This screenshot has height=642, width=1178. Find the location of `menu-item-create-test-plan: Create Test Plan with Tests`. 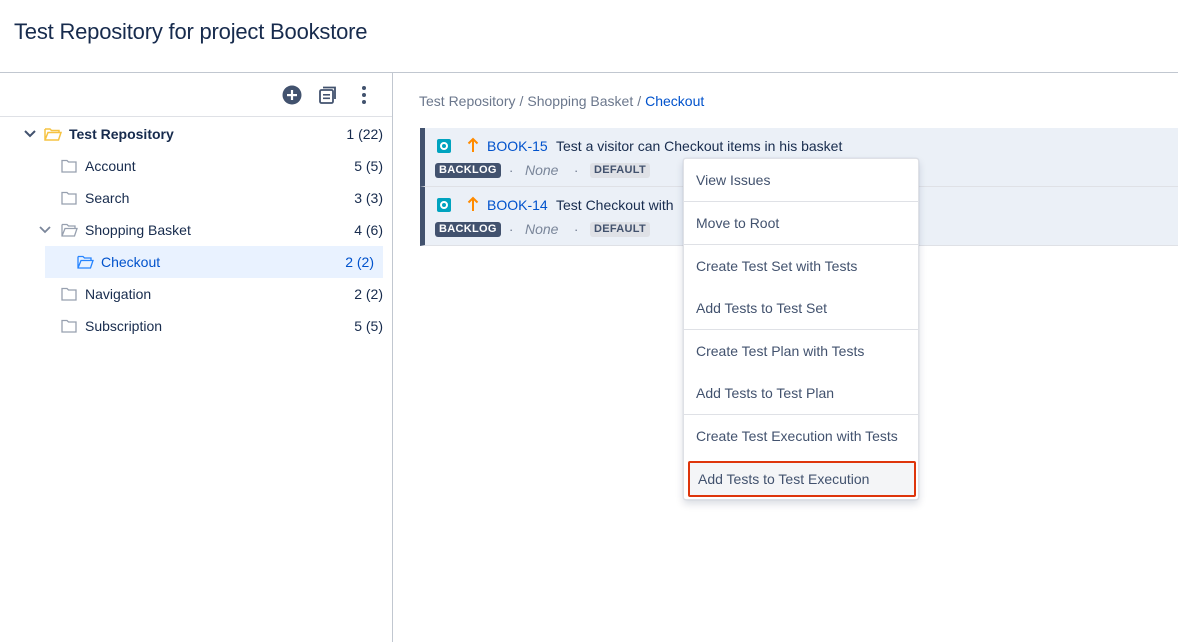

menu-item-create-test-plan: Create Test Plan with Tests is located at coordinates (801, 351).